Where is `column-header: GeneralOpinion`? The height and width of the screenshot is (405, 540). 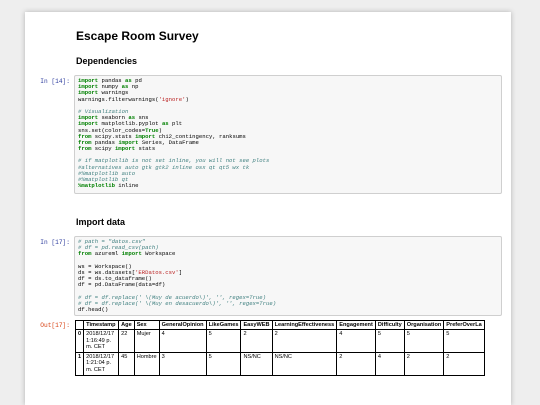
column-header: GeneralOpinion is located at coordinates (182, 325).